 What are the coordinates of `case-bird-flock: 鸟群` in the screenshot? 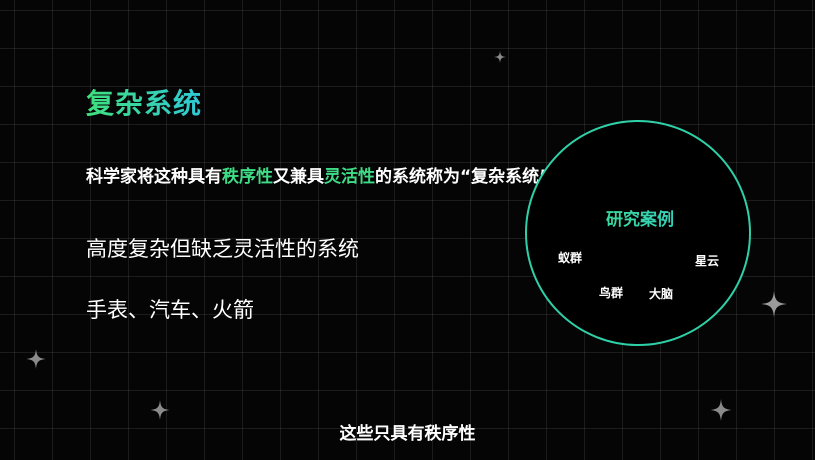 It's located at (611, 293).